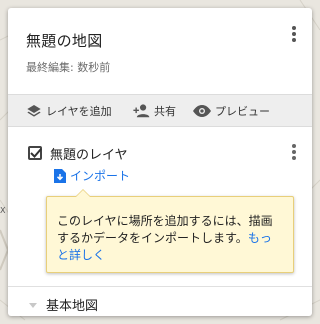 The height and width of the screenshot is (324, 320). I want to click on add-layer-button: レイヤを追加, so click(69, 110).